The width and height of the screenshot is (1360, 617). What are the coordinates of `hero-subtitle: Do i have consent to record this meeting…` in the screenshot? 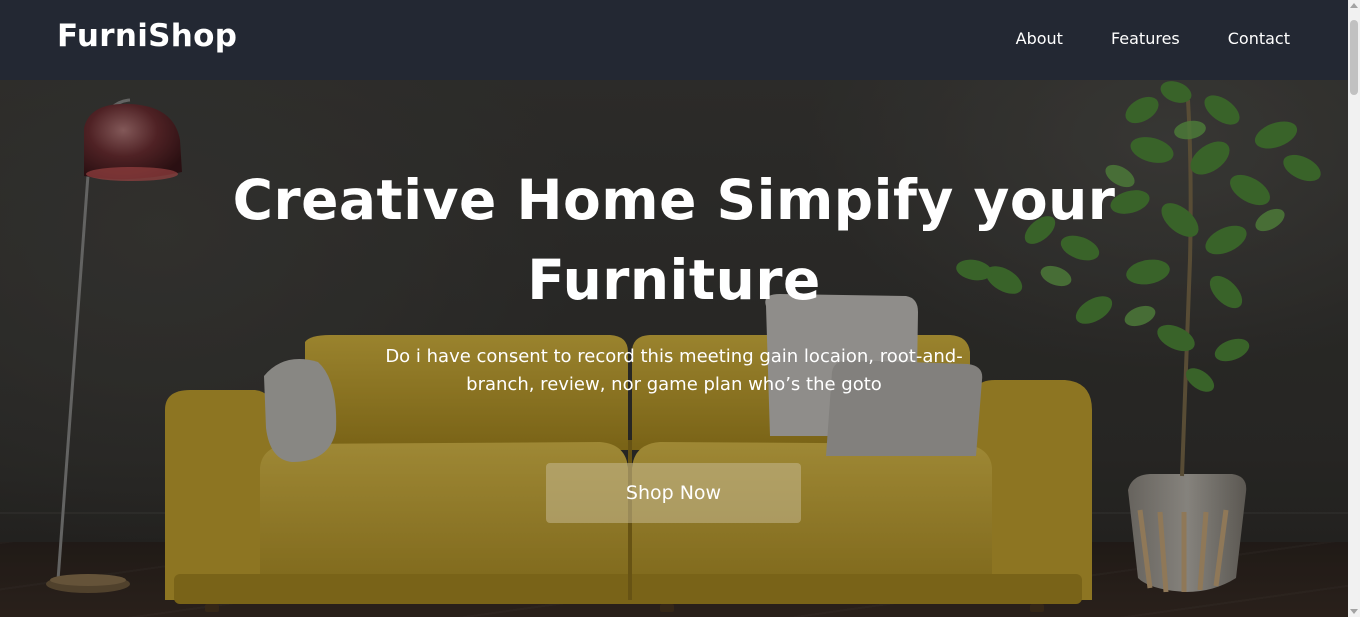 It's located at (674, 370).